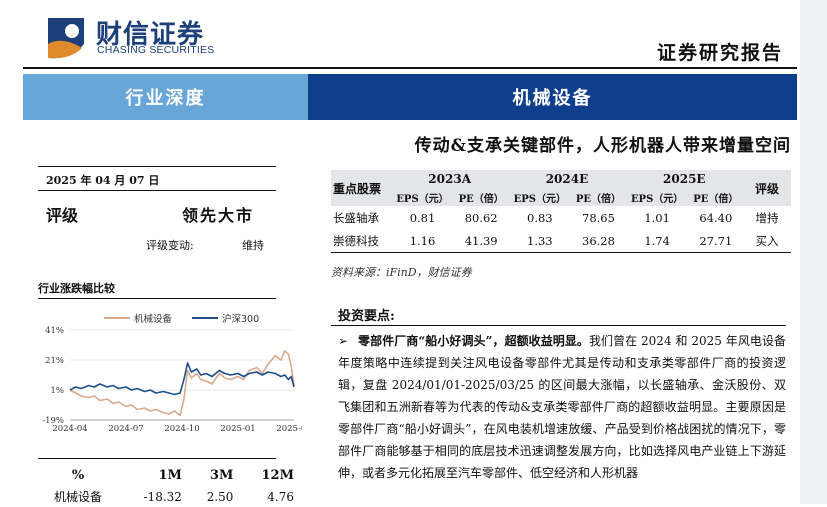  I want to click on year-2024e: 2024E, so click(567, 179).